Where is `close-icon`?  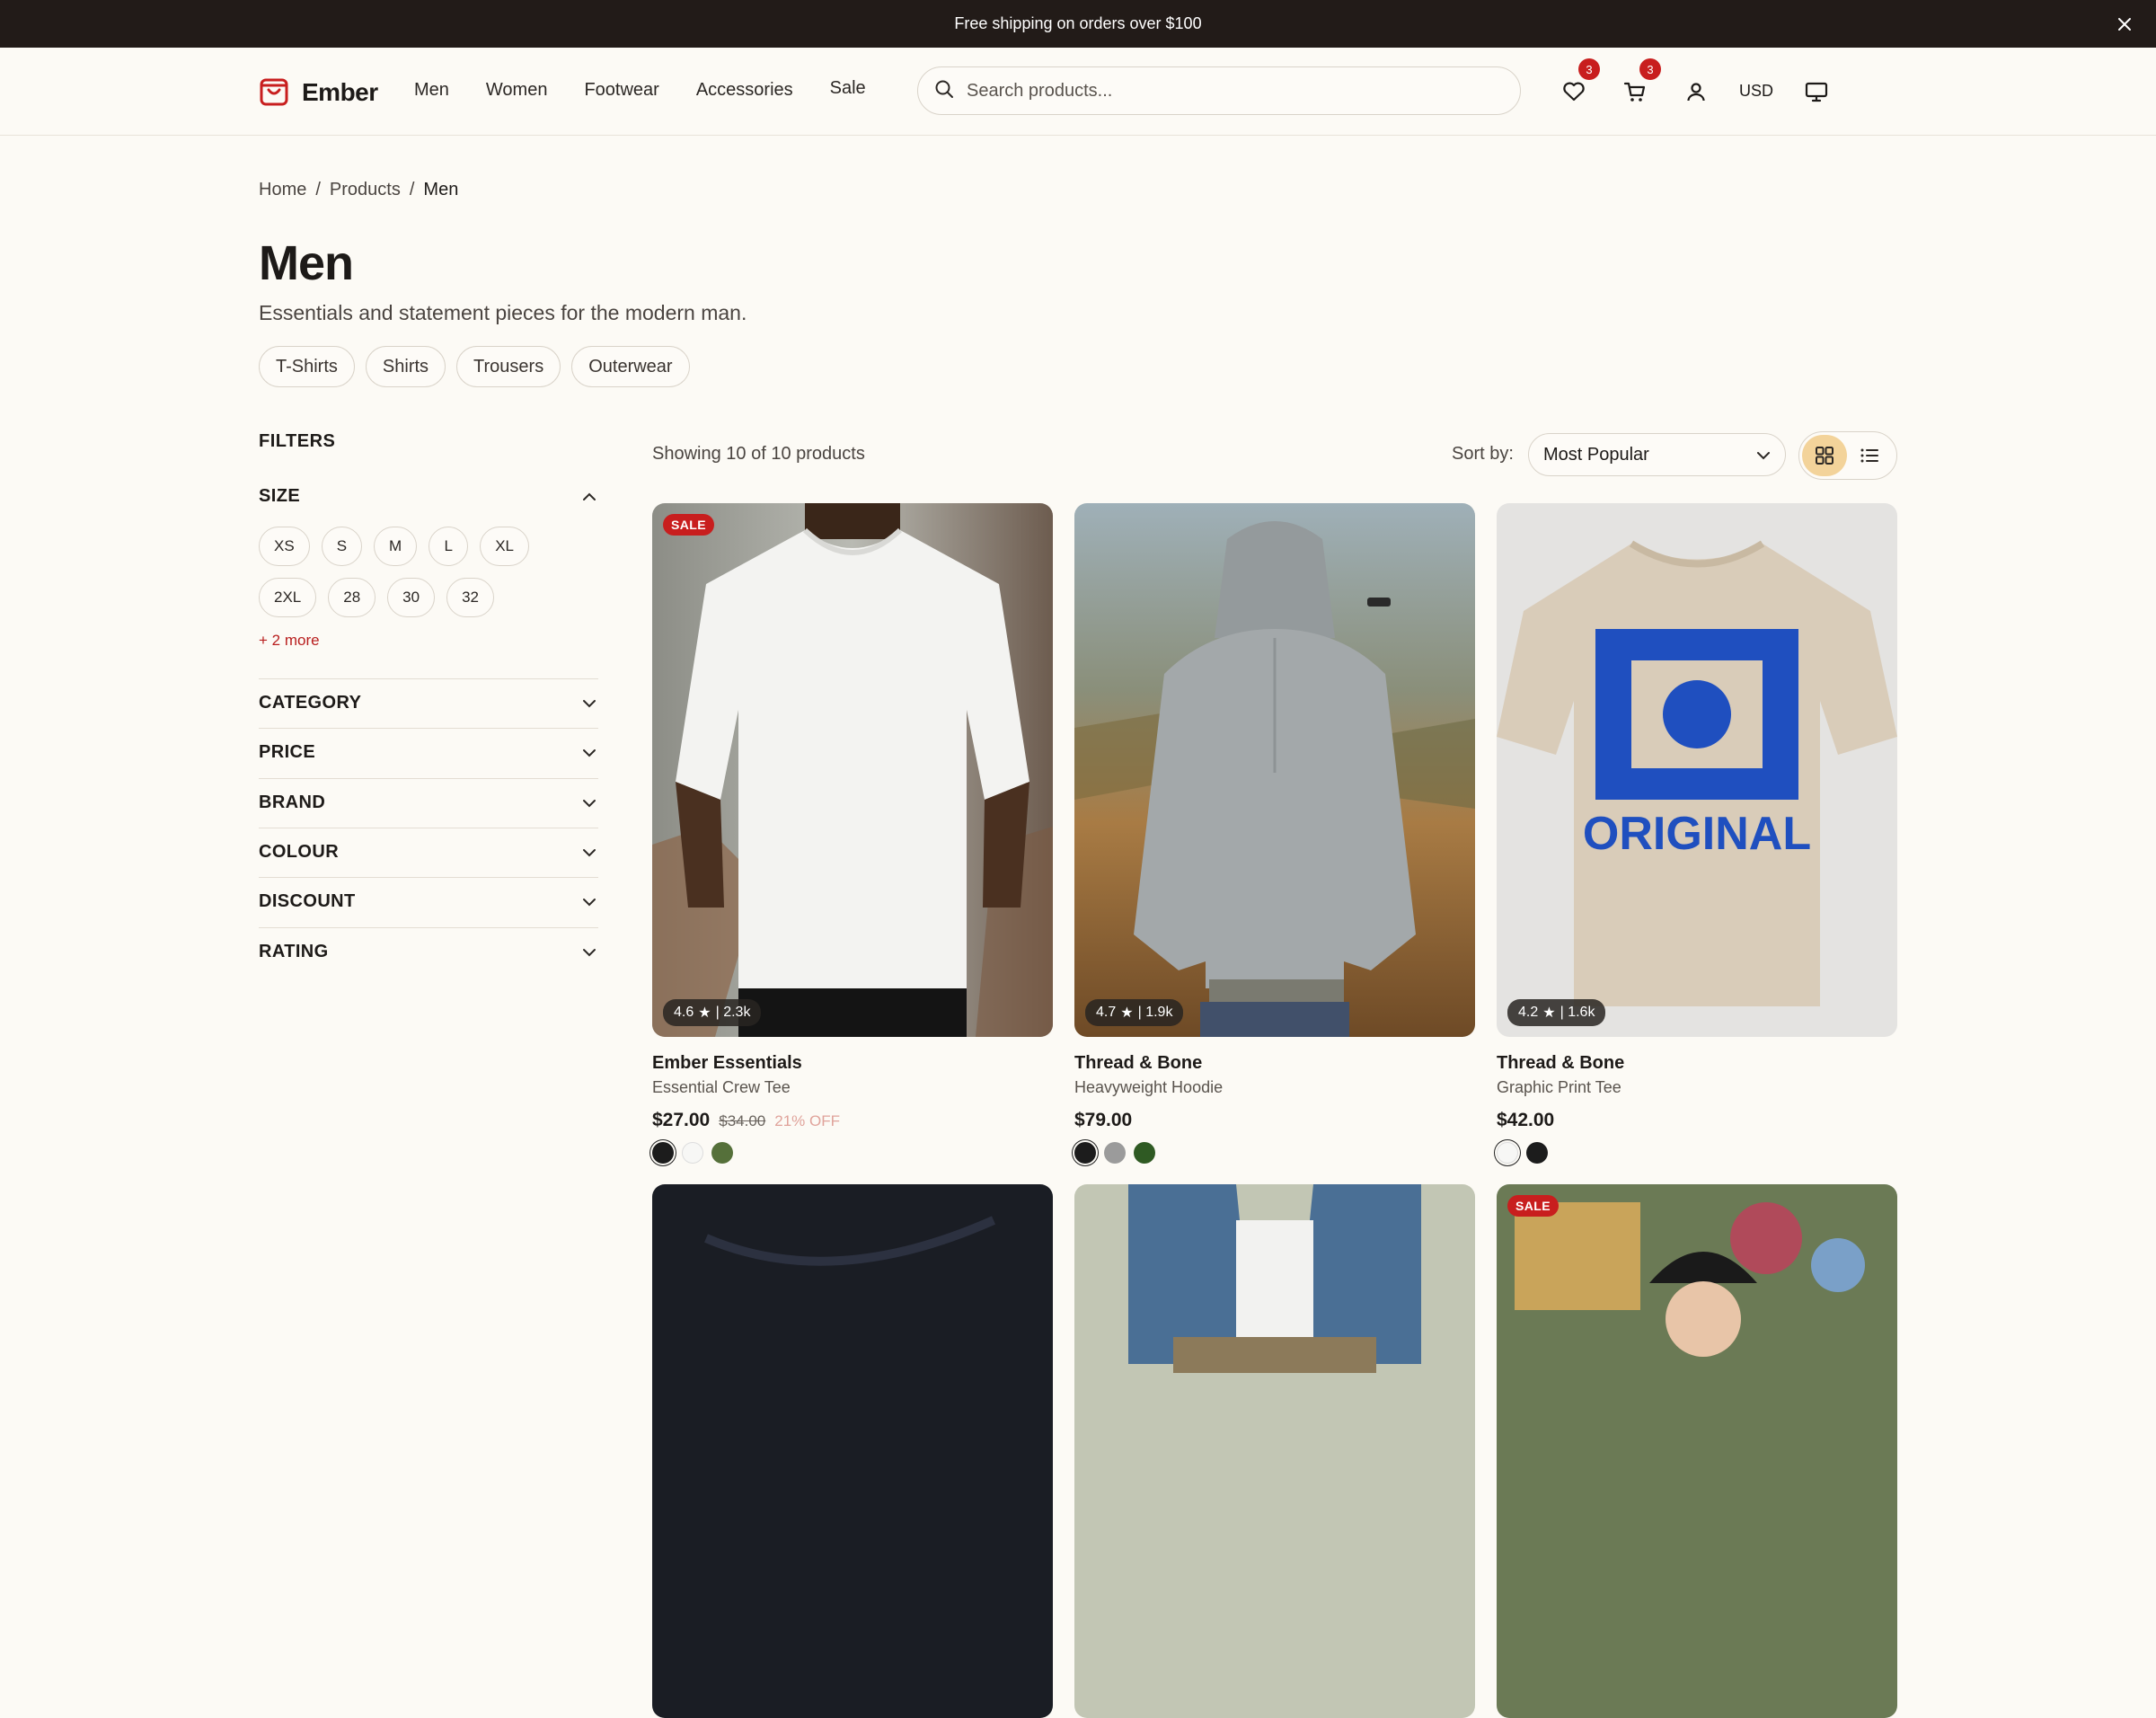 close-icon is located at coordinates (2124, 24).